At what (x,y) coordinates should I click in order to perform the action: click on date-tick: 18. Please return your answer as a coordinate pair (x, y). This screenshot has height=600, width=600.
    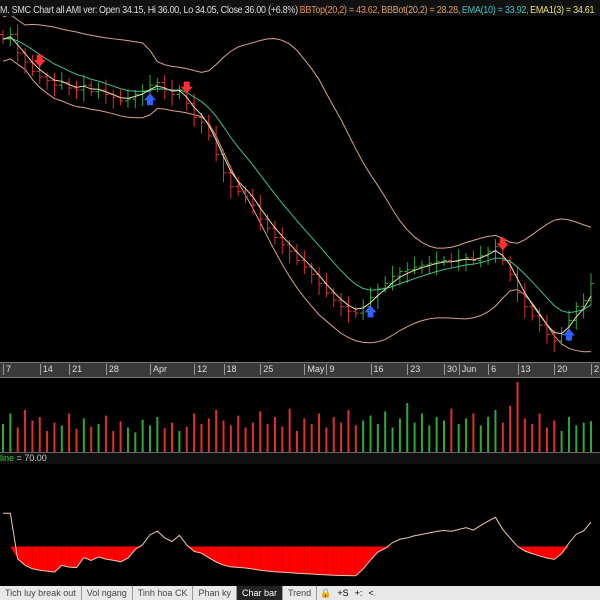
    Looking at the image, I should click on (230, 369).